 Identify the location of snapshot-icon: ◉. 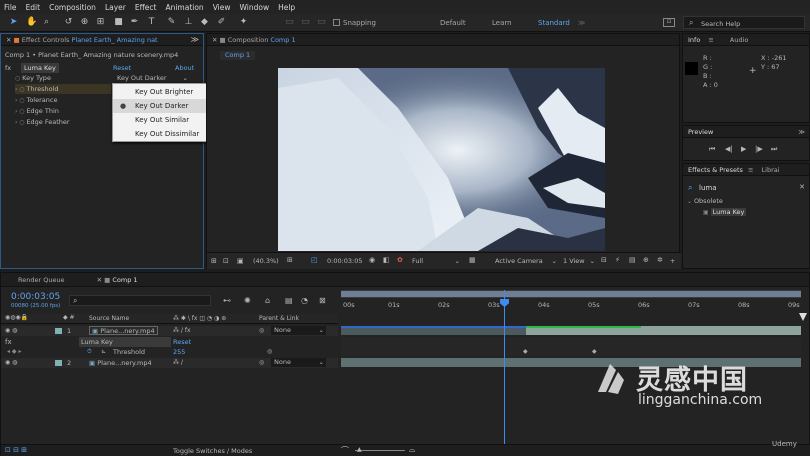
(372, 260).